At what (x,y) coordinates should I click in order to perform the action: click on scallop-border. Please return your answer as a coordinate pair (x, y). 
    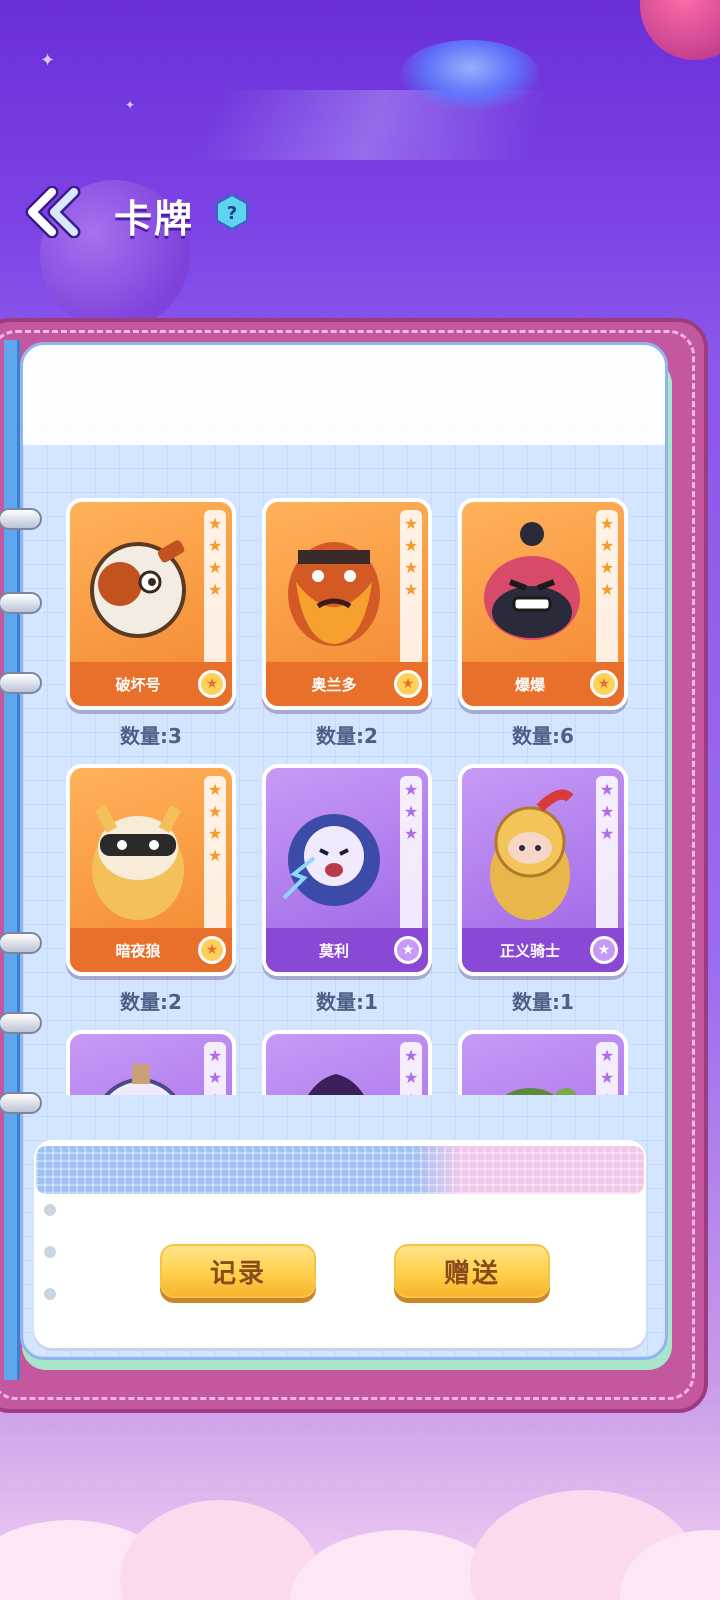
    Looking at the image, I should click on (344, 440).